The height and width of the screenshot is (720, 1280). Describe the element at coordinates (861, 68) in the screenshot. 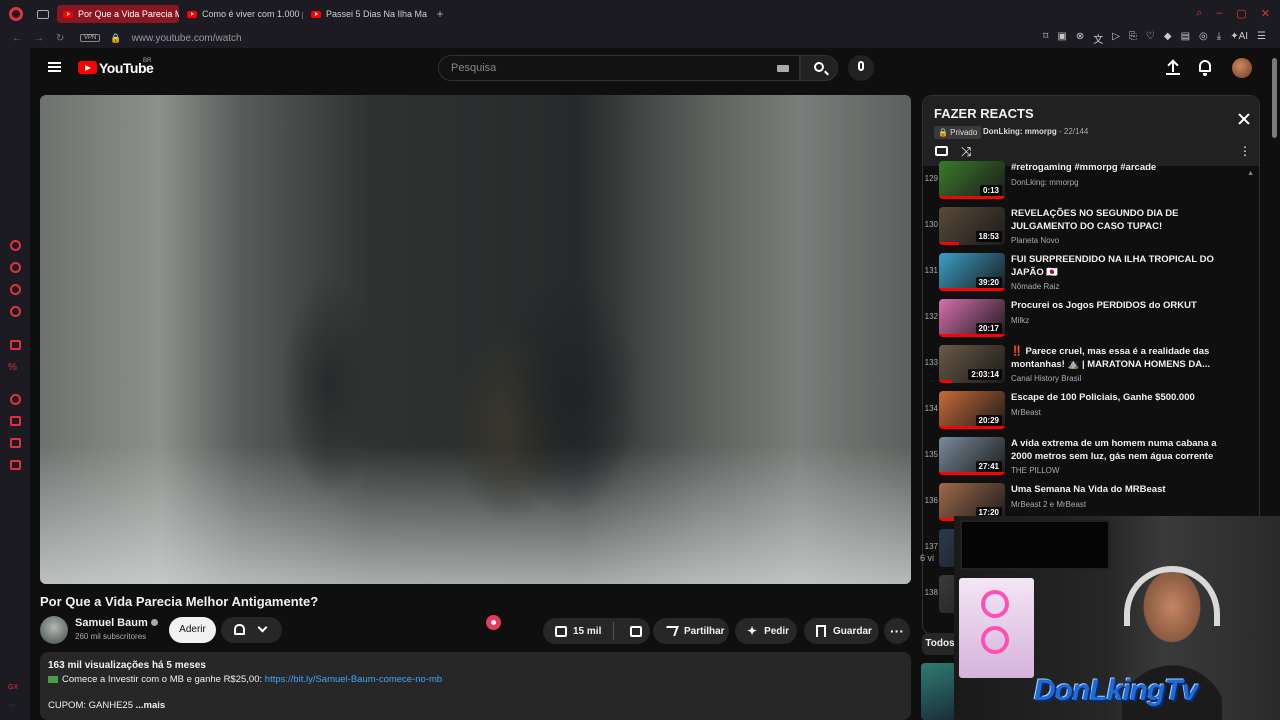

I see `voice-search-button` at that location.